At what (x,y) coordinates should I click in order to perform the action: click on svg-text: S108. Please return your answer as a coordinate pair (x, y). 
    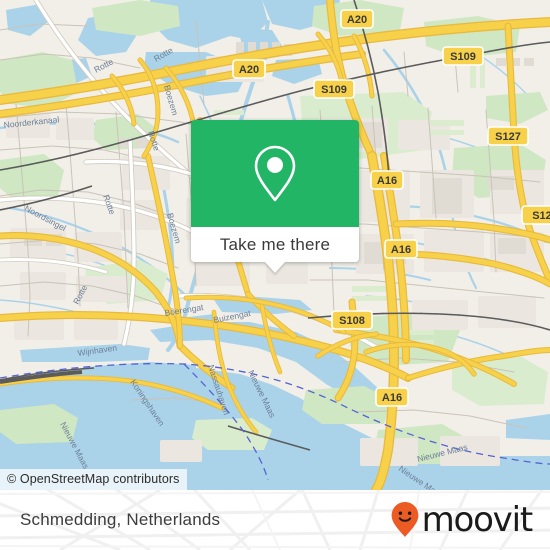
    Looking at the image, I should click on (352, 321).